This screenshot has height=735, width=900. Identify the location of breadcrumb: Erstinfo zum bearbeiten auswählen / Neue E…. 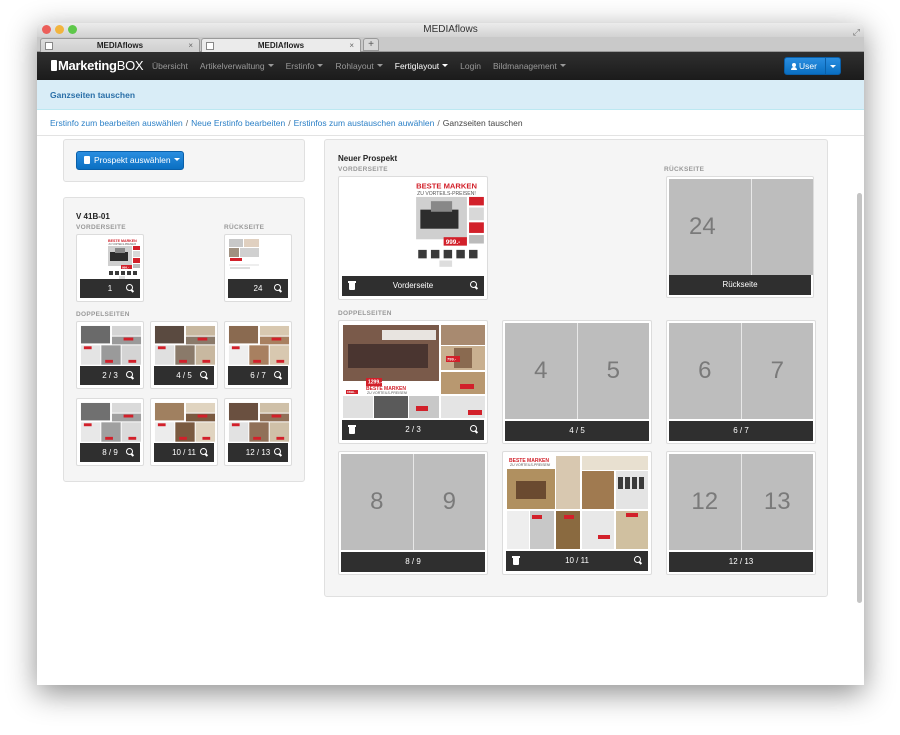
(450, 123).